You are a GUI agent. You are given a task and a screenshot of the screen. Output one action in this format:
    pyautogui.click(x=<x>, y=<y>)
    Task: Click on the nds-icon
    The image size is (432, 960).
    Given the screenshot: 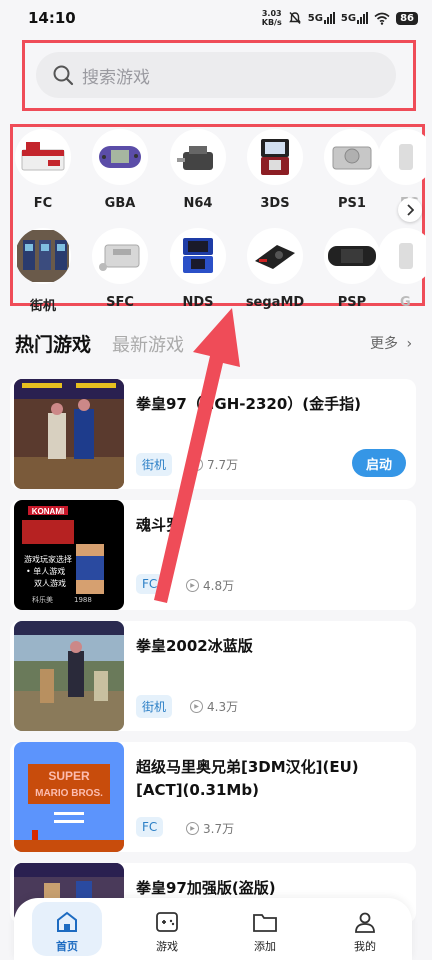 What is the action you would take?
    pyautogui.click(x=198, y=255)
    